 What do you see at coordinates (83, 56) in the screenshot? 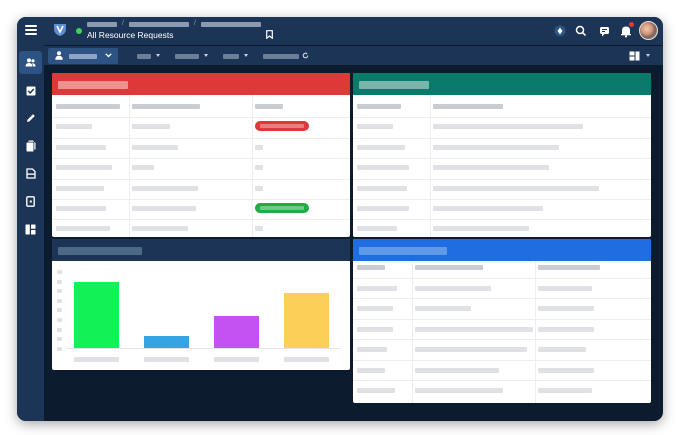
I see `user-filter-dropdown` at bounding box center [83, 56].